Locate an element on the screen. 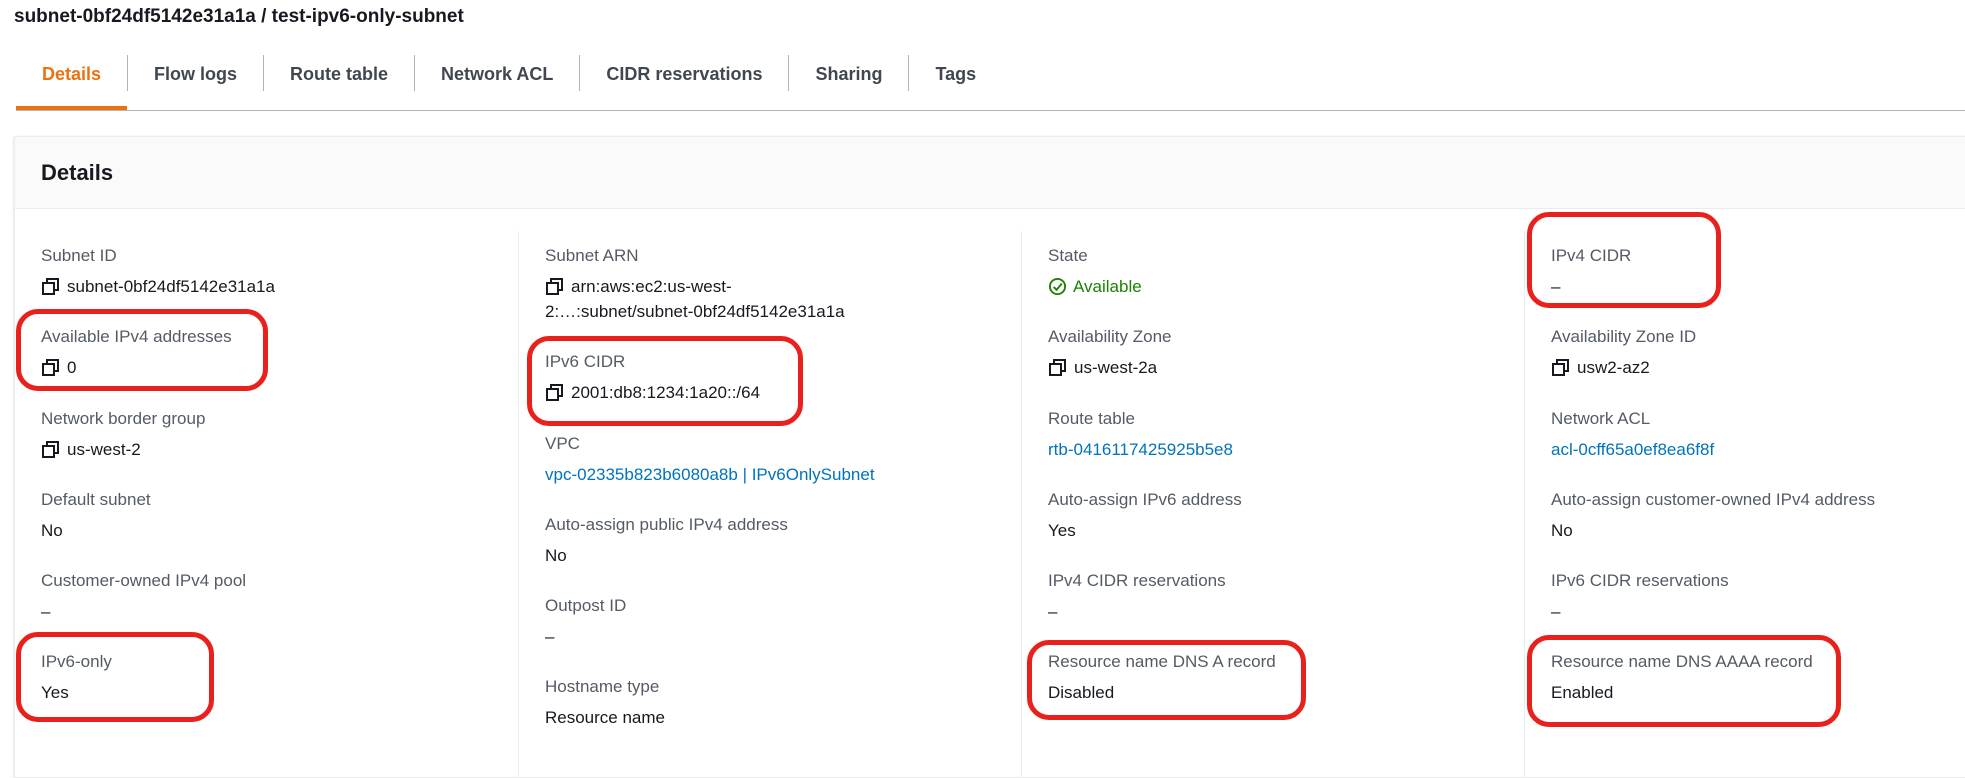  field-label: Auto-assign public IPv4 address is located at coordinates (666, 524).